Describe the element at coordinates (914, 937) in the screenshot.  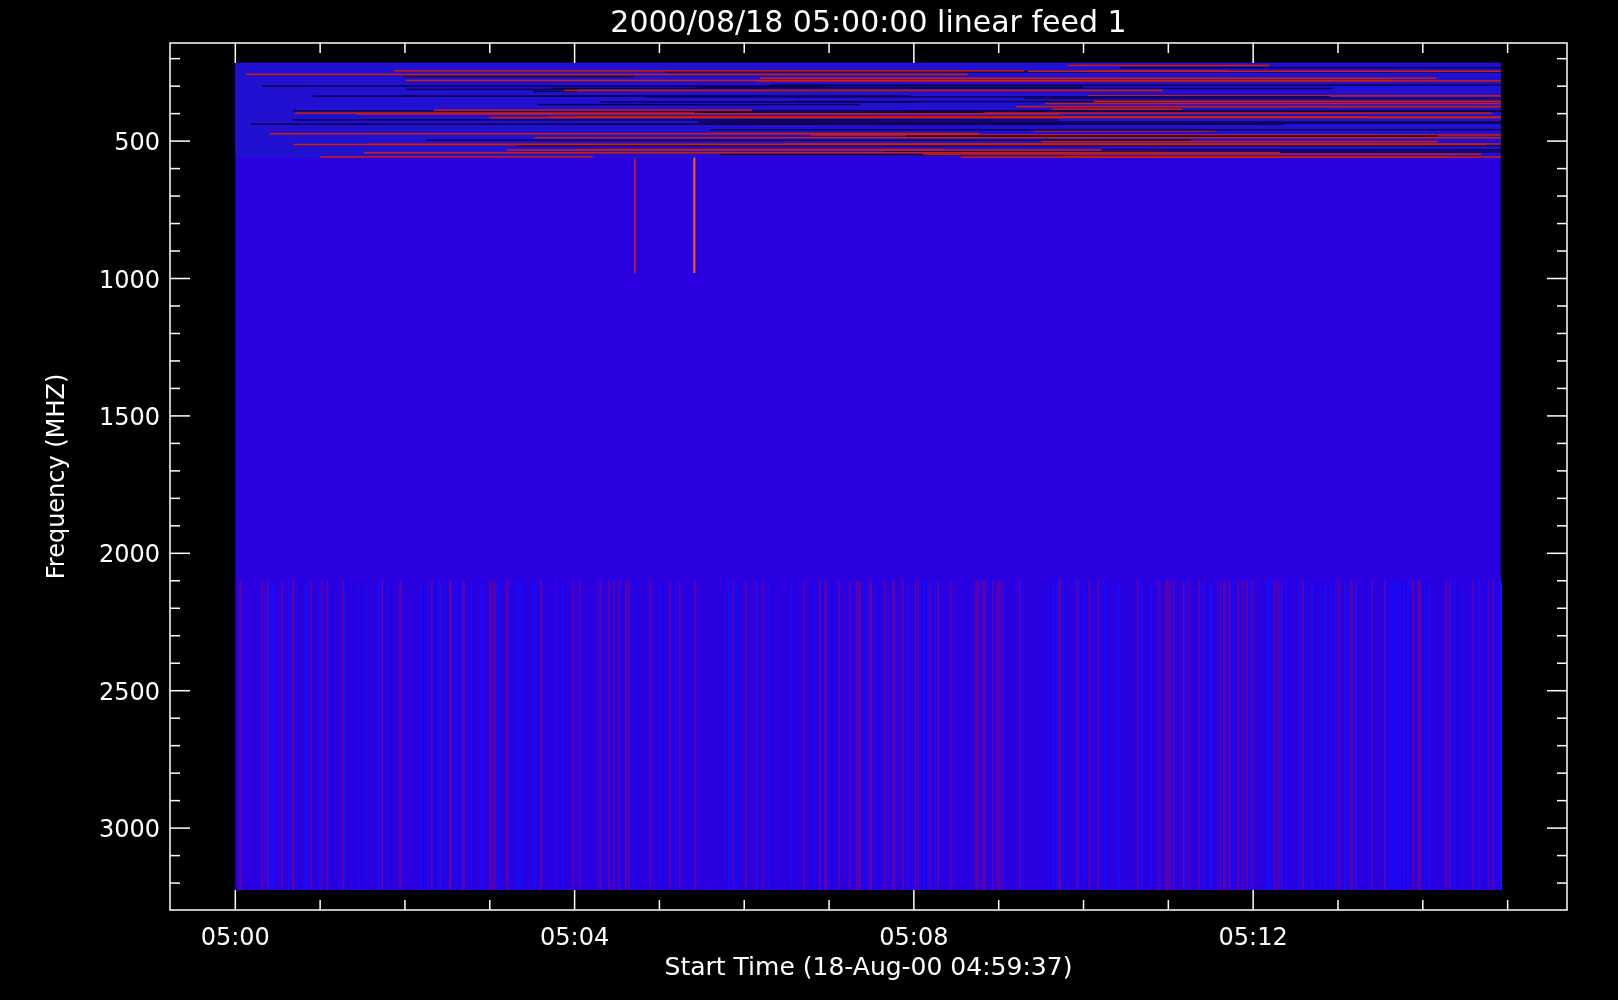
I see `x-tick-label: 05:08` at that location.